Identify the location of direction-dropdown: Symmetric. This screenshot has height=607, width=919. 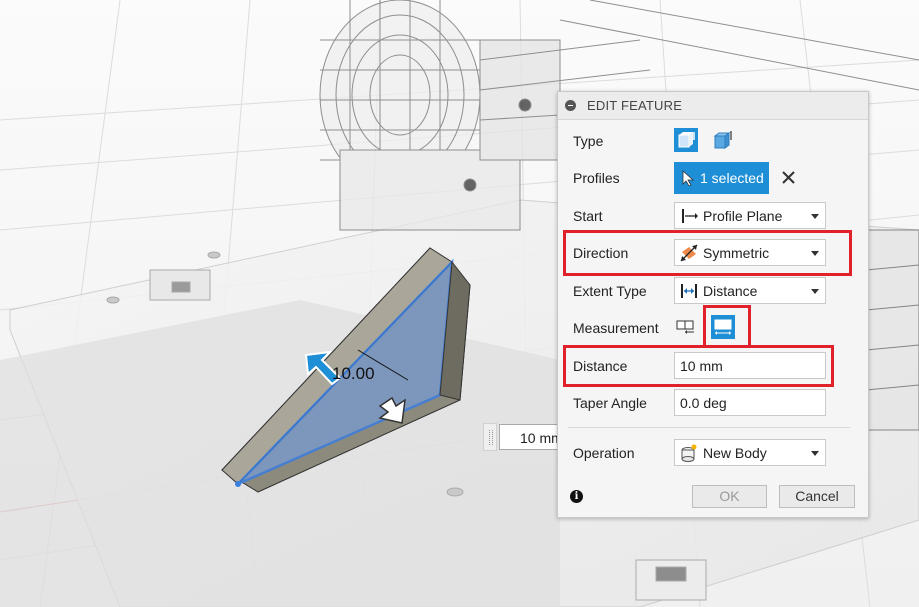
(750, 252).